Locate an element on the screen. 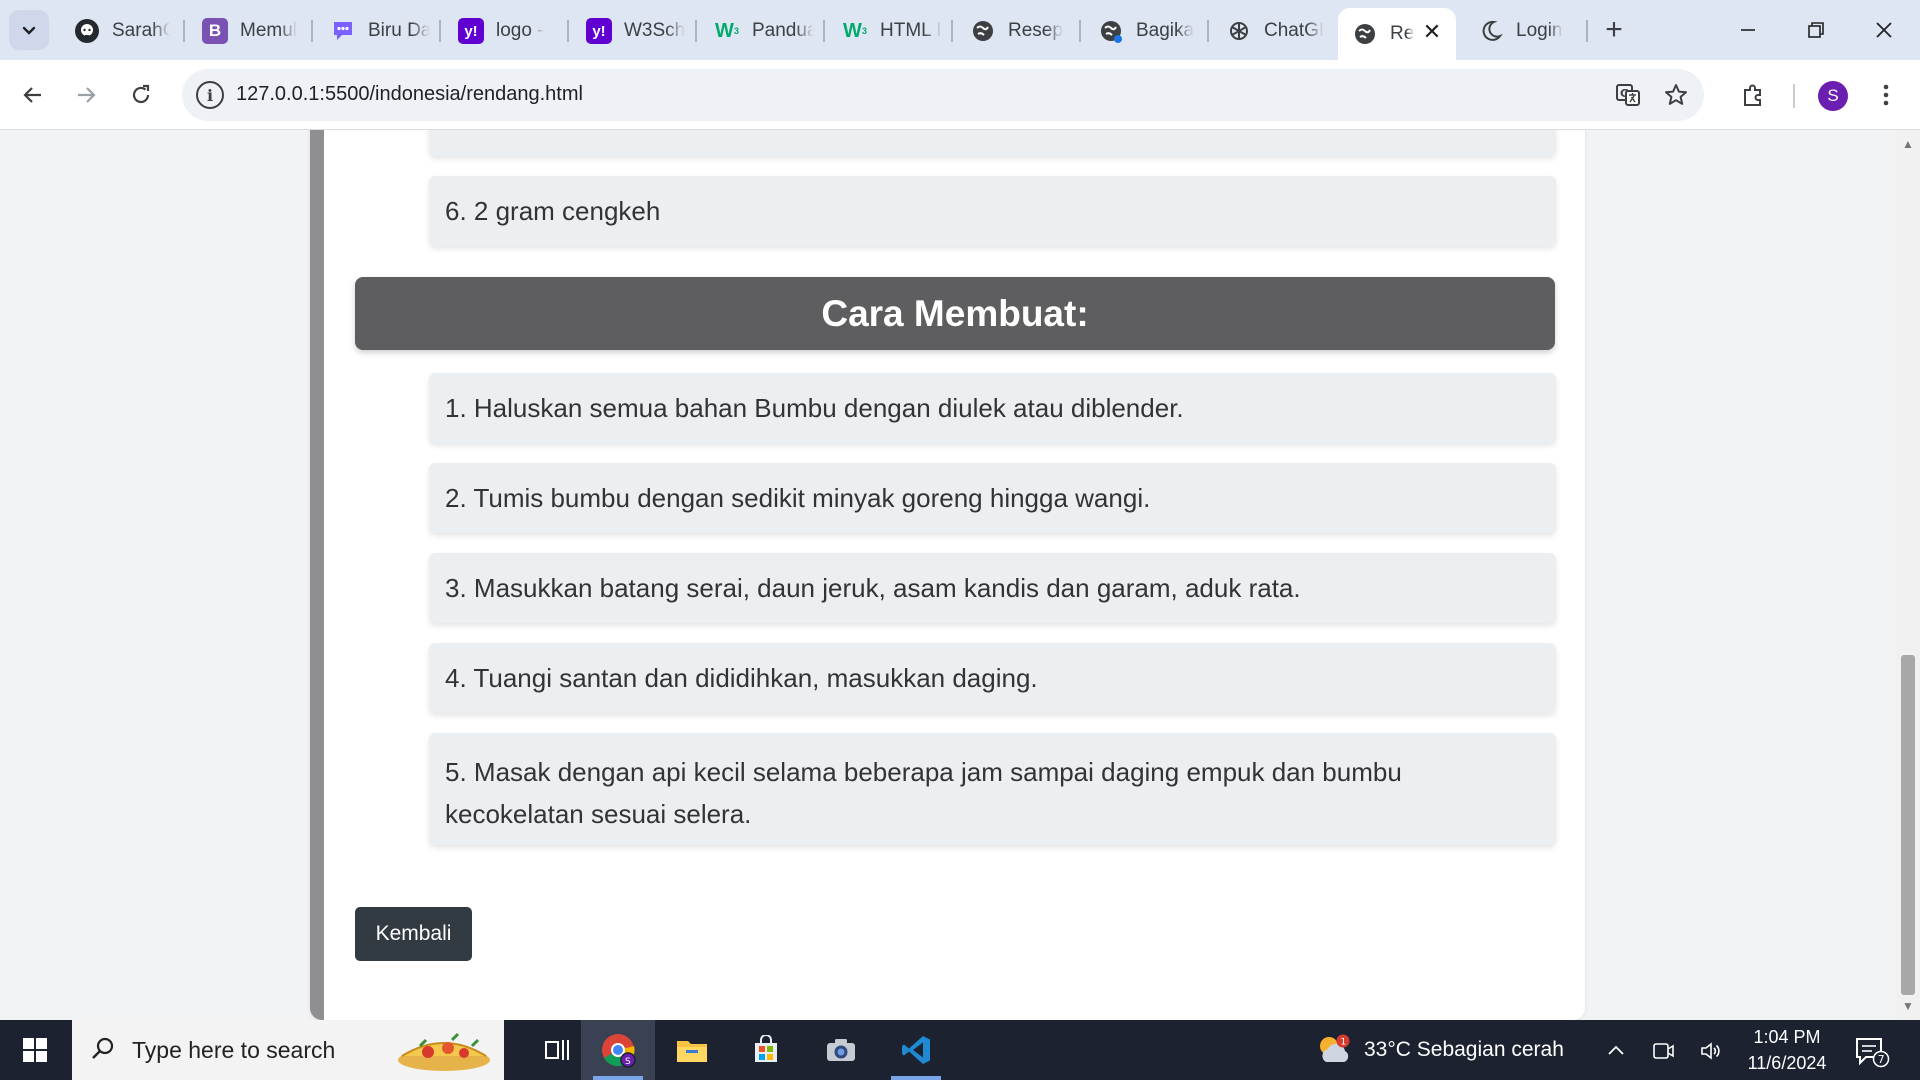  active-app-indicator is located at coordinates (618, 1078).